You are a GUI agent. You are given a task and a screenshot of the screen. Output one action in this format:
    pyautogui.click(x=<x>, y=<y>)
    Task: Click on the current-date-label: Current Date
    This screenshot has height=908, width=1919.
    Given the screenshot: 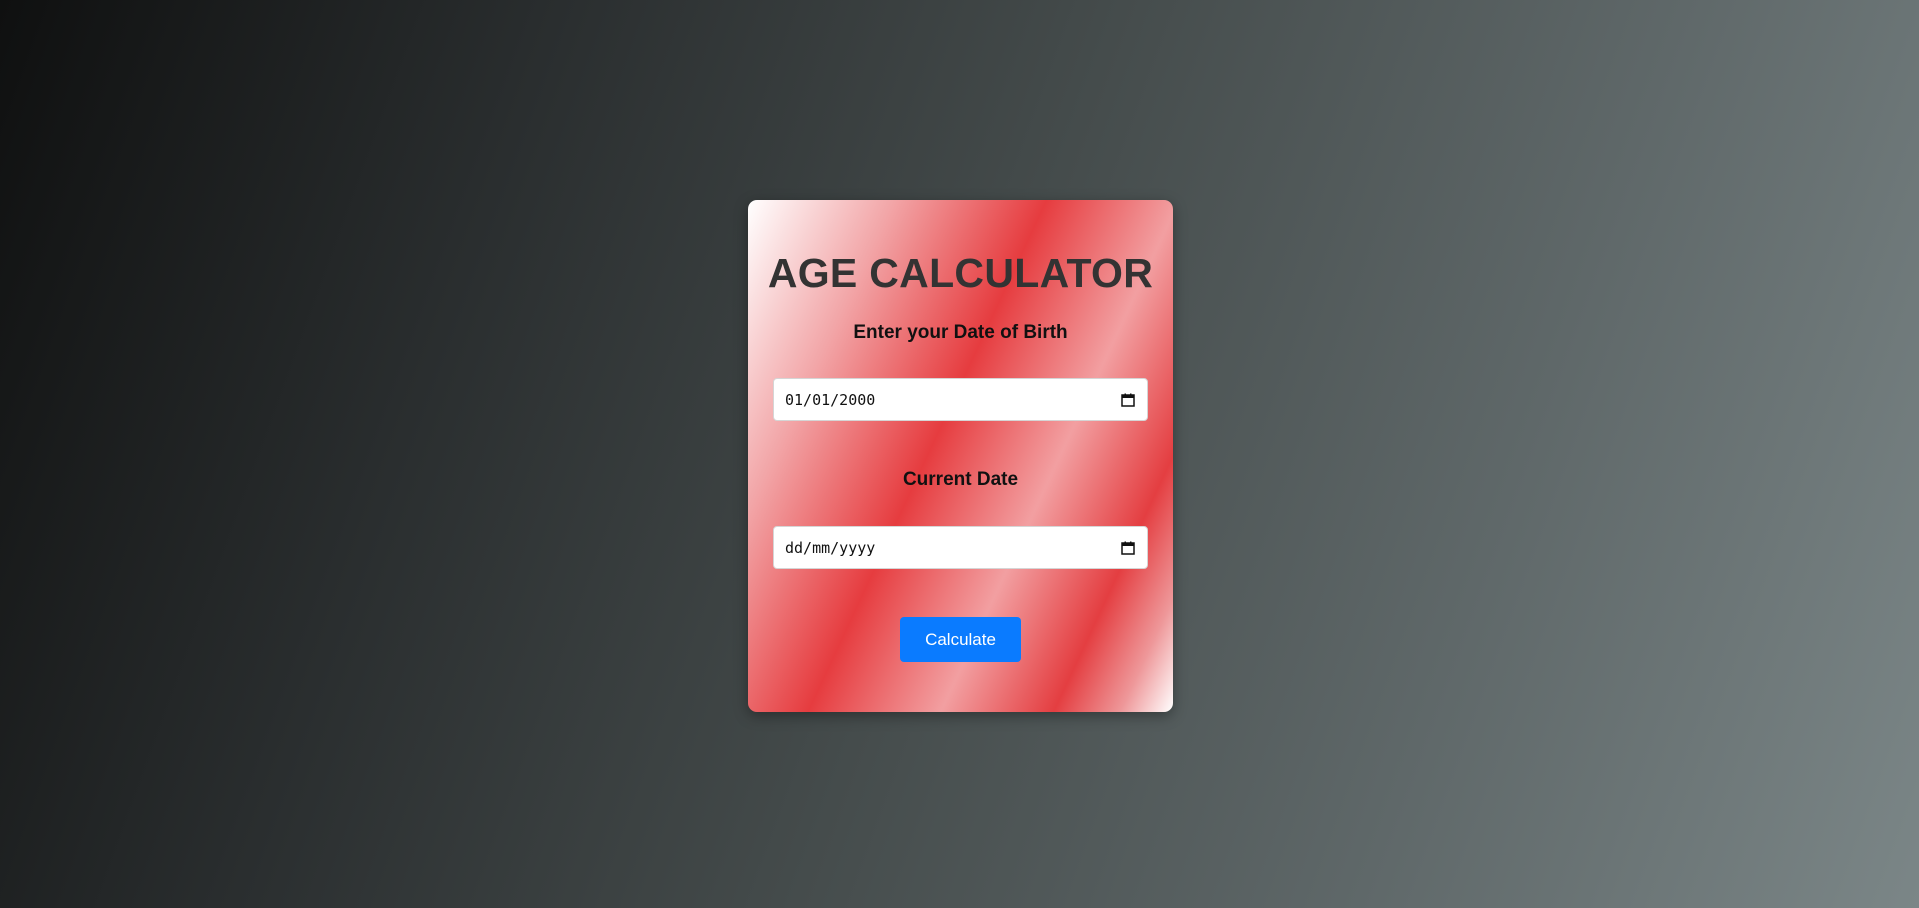 What is the action you would take?
    pyautogui.click(x=960, y=479)
    